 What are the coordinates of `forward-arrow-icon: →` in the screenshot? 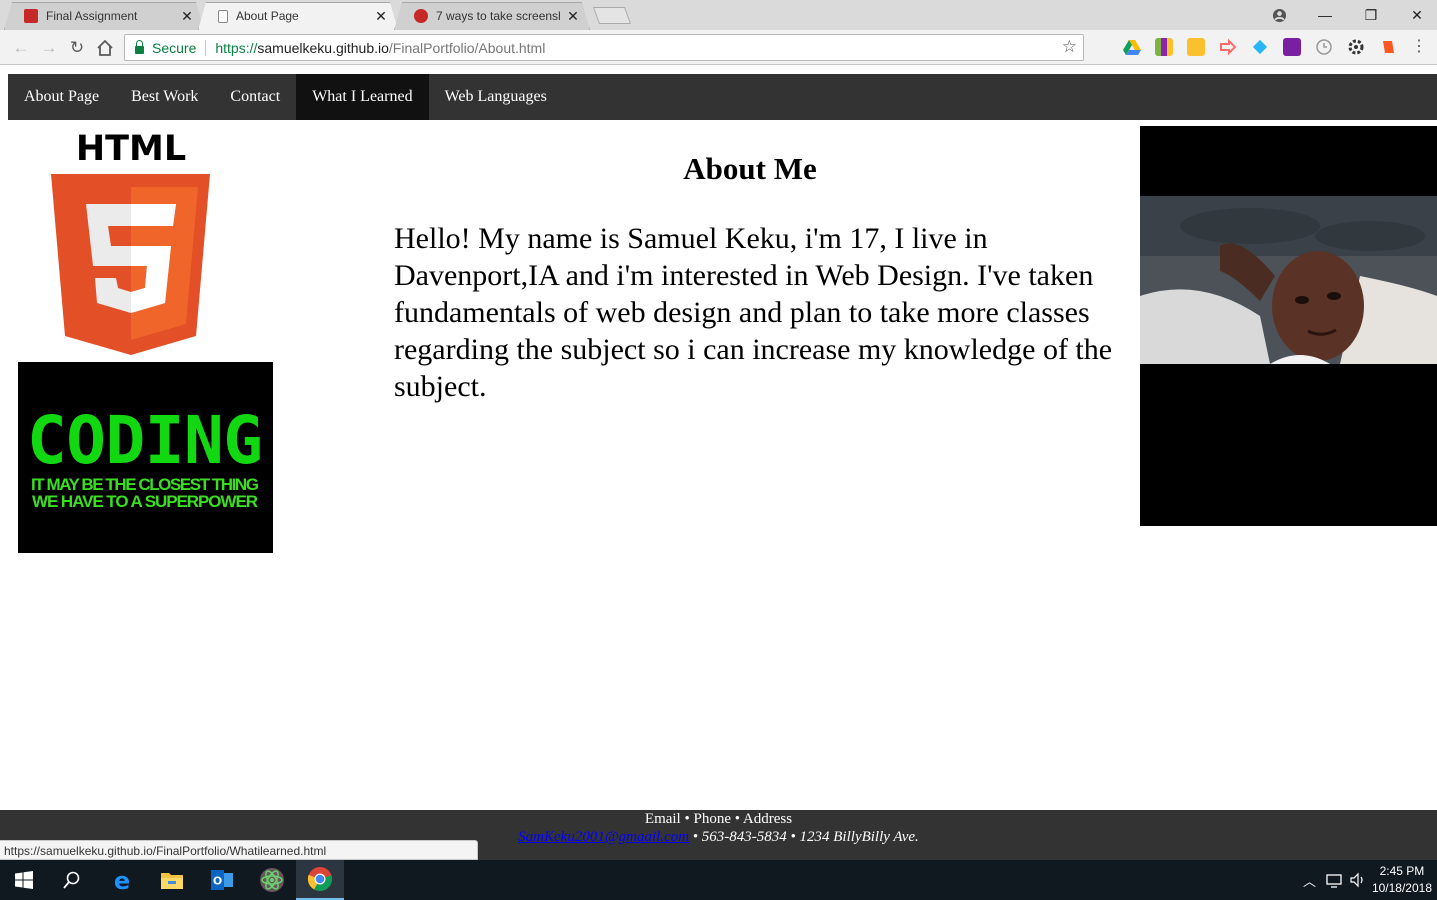 It's located at (49, 48).